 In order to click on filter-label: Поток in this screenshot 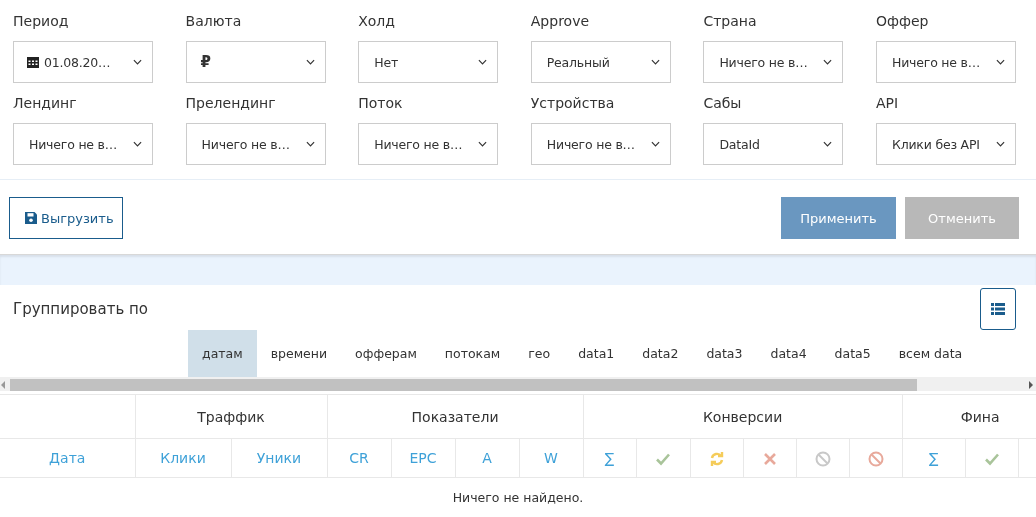, I will do `click(381, 103)`.